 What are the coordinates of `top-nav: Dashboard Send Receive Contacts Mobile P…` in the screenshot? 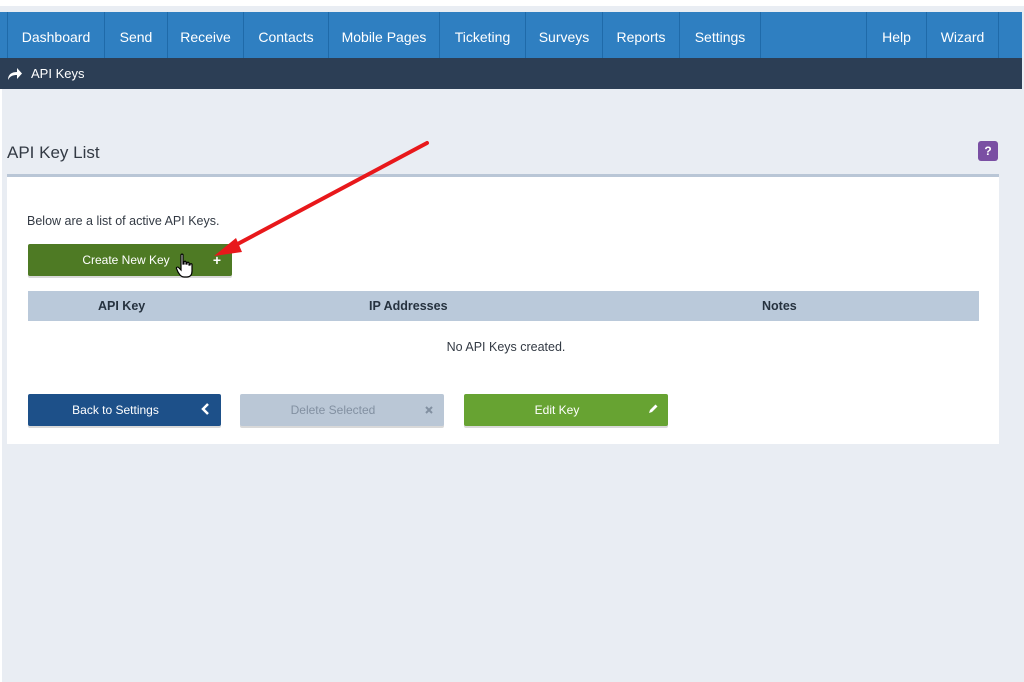 It's located at (511, 35).